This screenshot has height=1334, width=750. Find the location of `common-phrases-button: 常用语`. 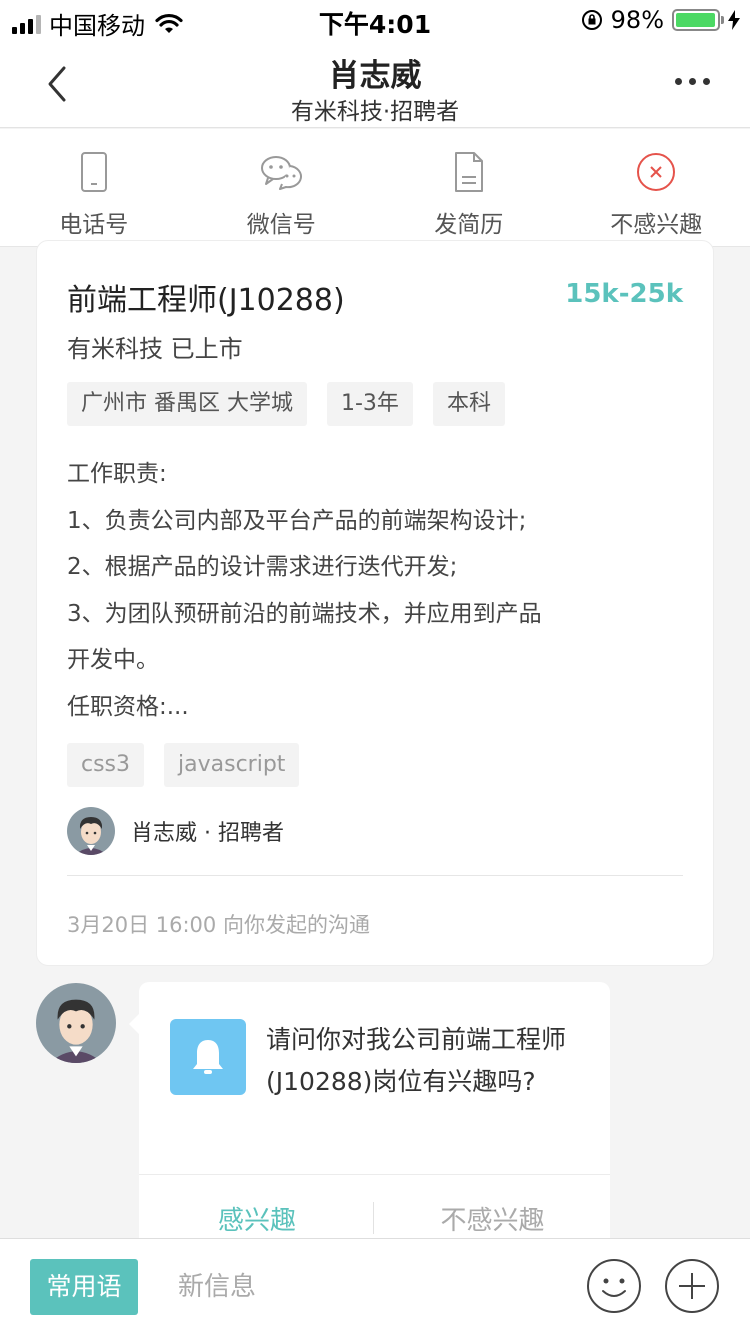

common-phrases-button: 常用语 is located at coordinates (84, 1287).